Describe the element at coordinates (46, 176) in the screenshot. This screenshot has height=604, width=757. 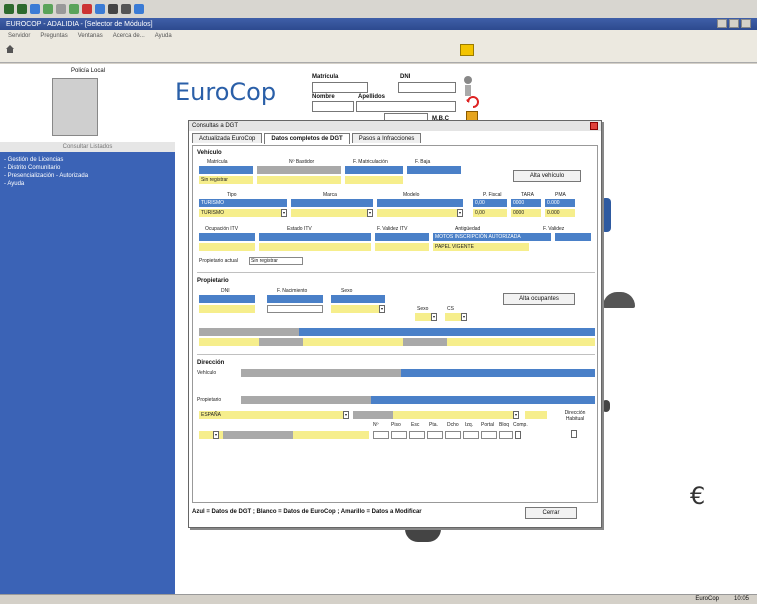
I see `nav-item: - Presencialización - Autorizada` at that location.